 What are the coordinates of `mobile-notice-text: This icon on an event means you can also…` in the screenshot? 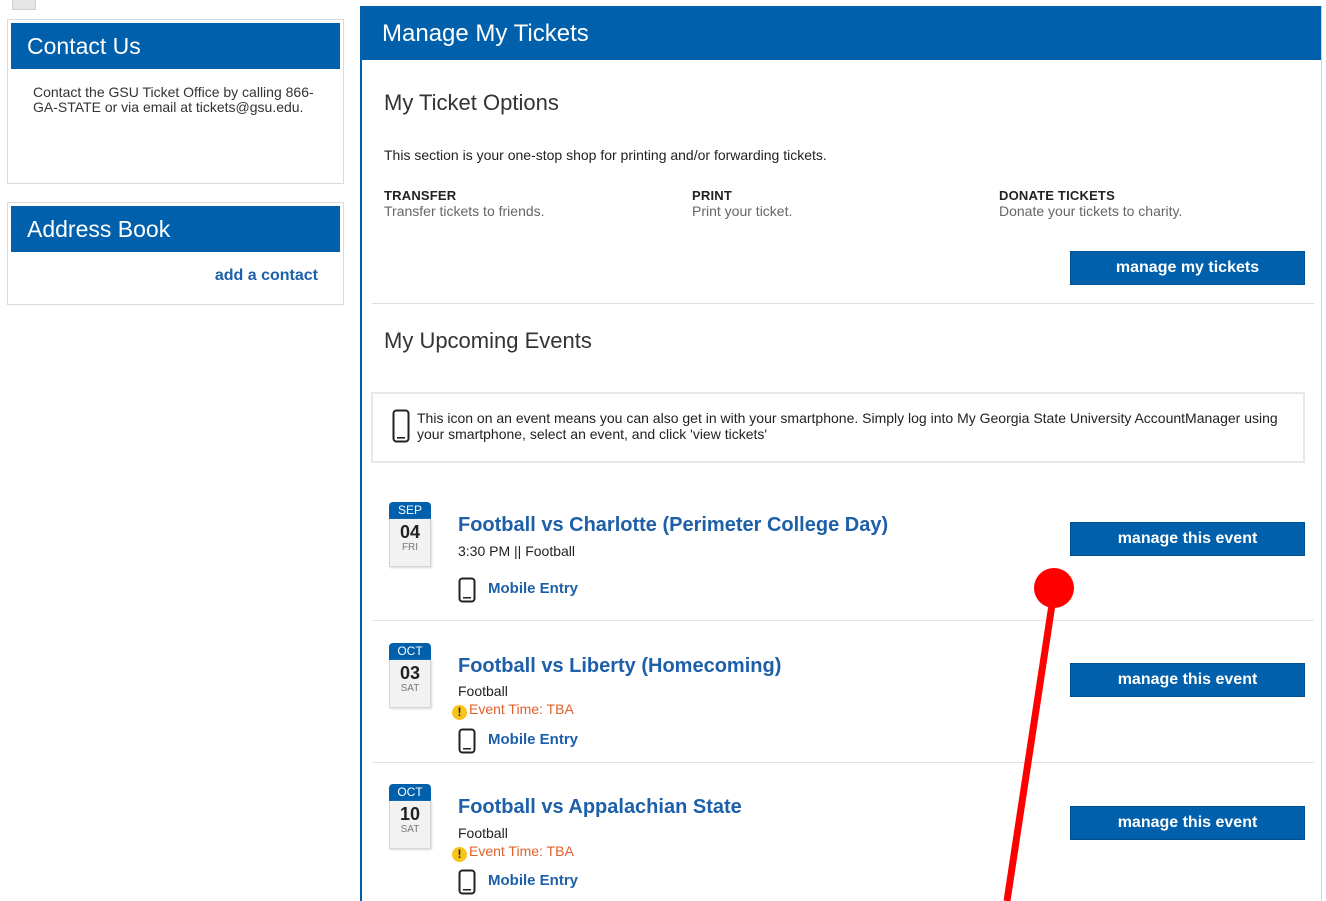 It's located at (847, 426).